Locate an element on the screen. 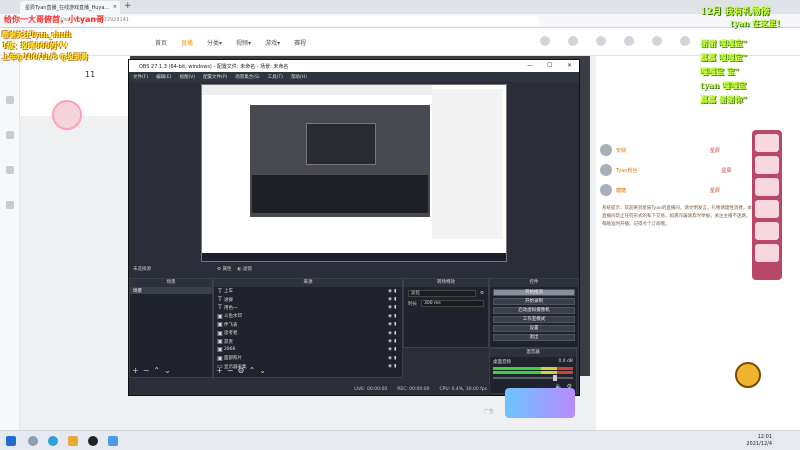  source-item: ▣ 斗鱼水印 ◉ ▮ is located at coordinates (308, 316).